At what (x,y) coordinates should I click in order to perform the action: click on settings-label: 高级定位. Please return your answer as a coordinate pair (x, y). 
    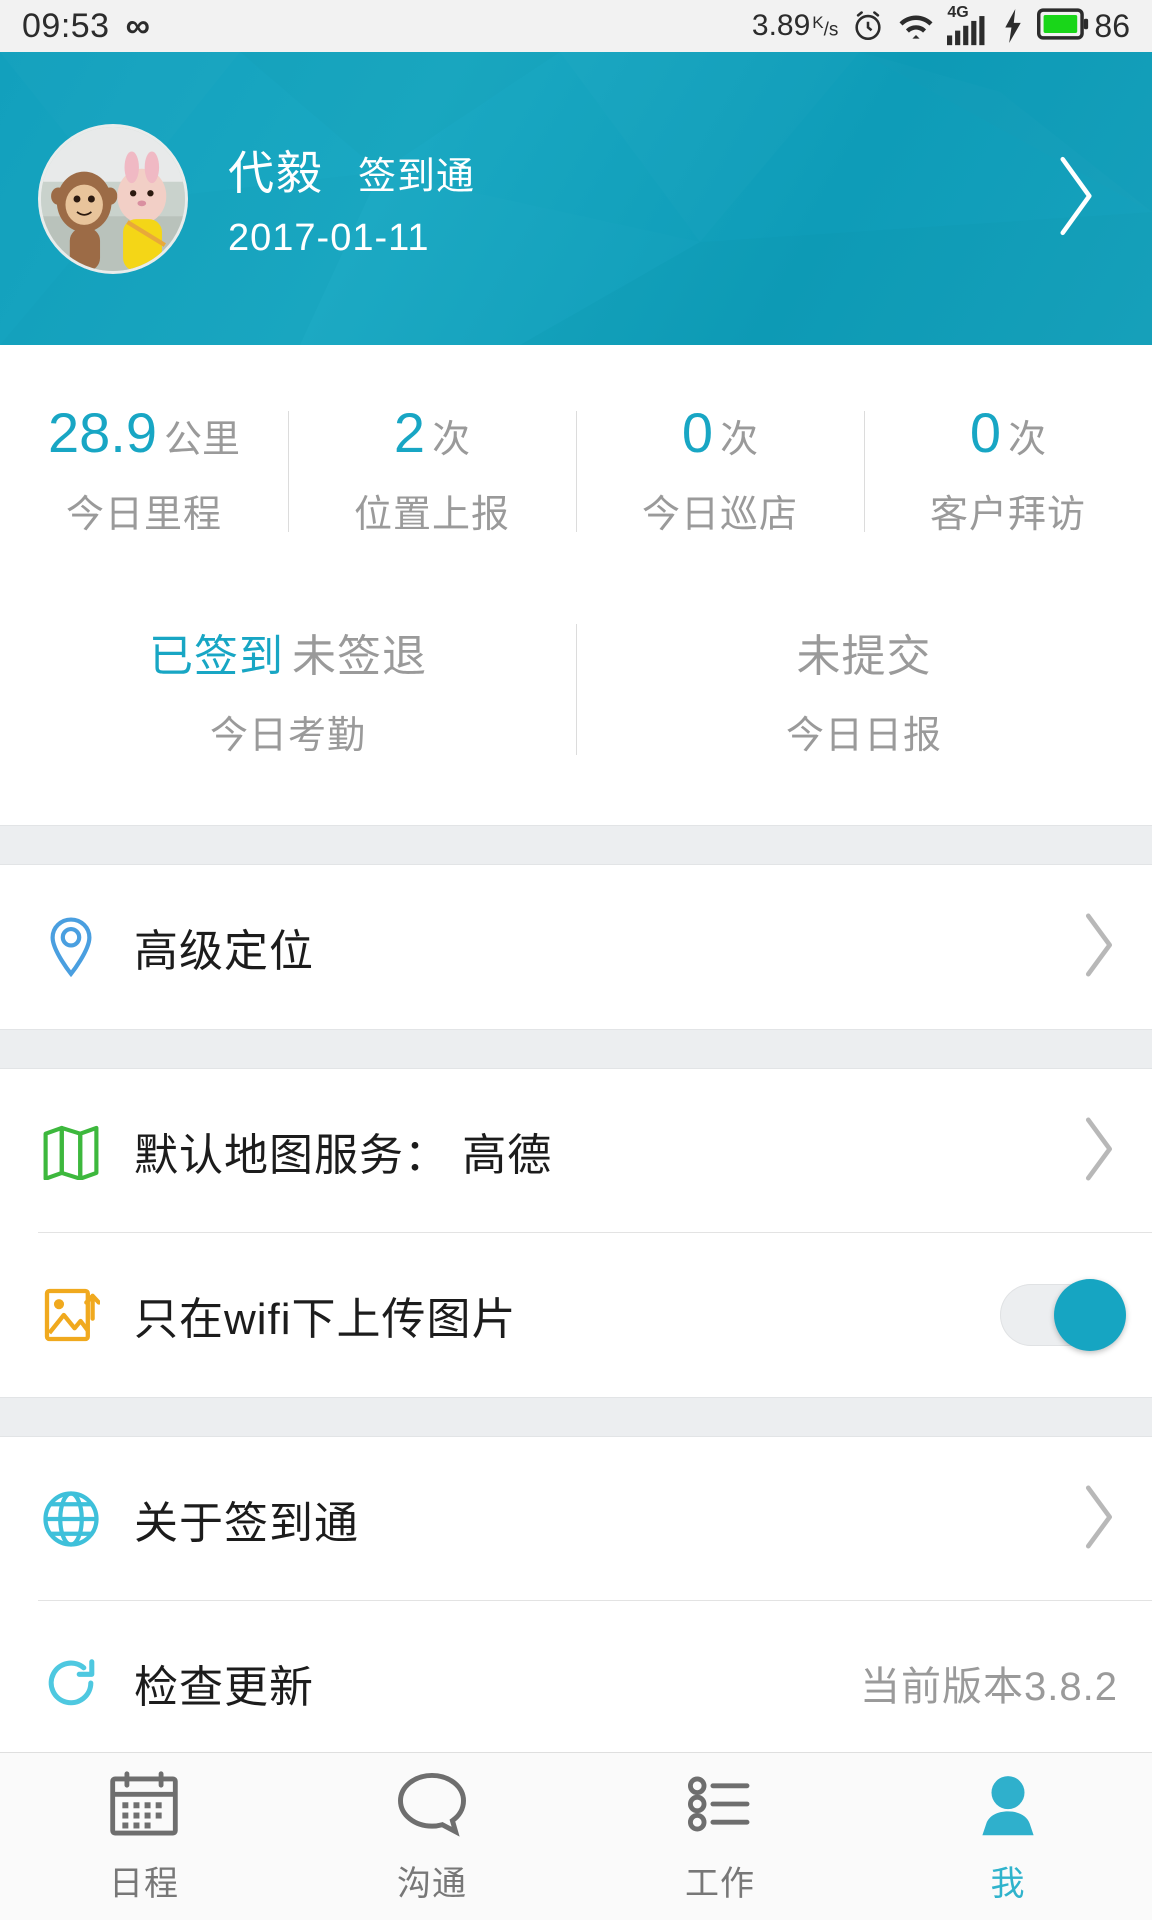
    Looking at the image, I should click on (224, 951).